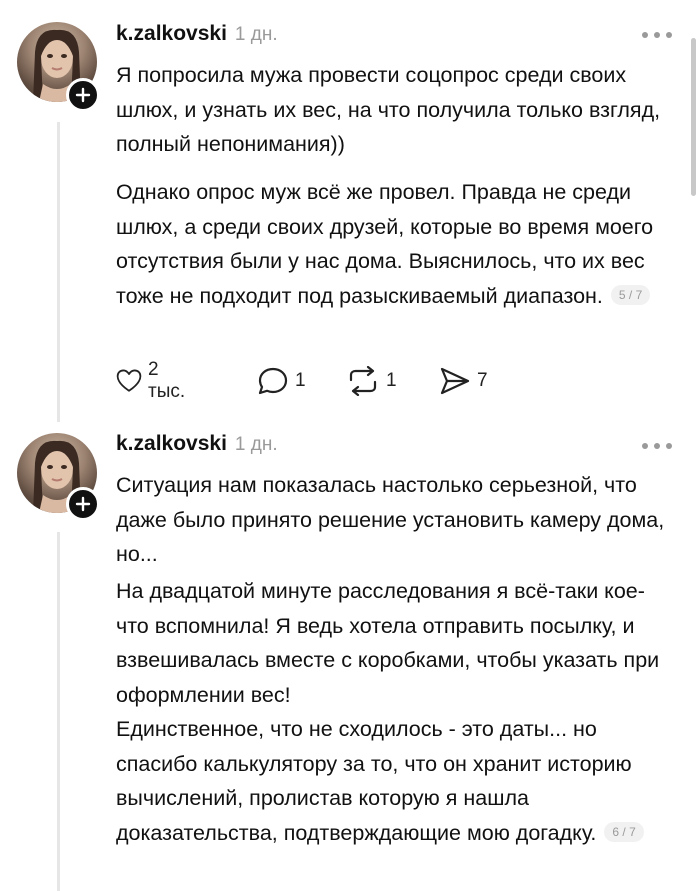 This screenshot has height=891, width=700. What do you see at coordinates (624, 831) in the screenshot?
I see `thread-counter: 6 / 7` at bounding box center [624, 831].